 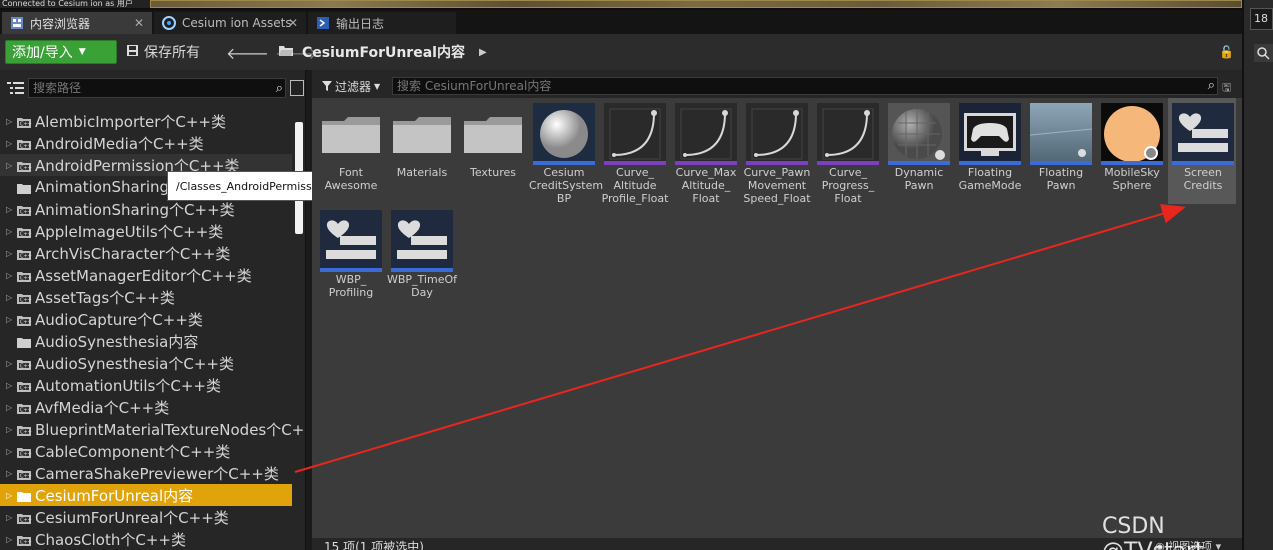 What do you see at coordinates (146, 495) in the screenshot?
I see `tree-item: ▷ CesiumForUnreal内容` at bounding box center [146, 495].